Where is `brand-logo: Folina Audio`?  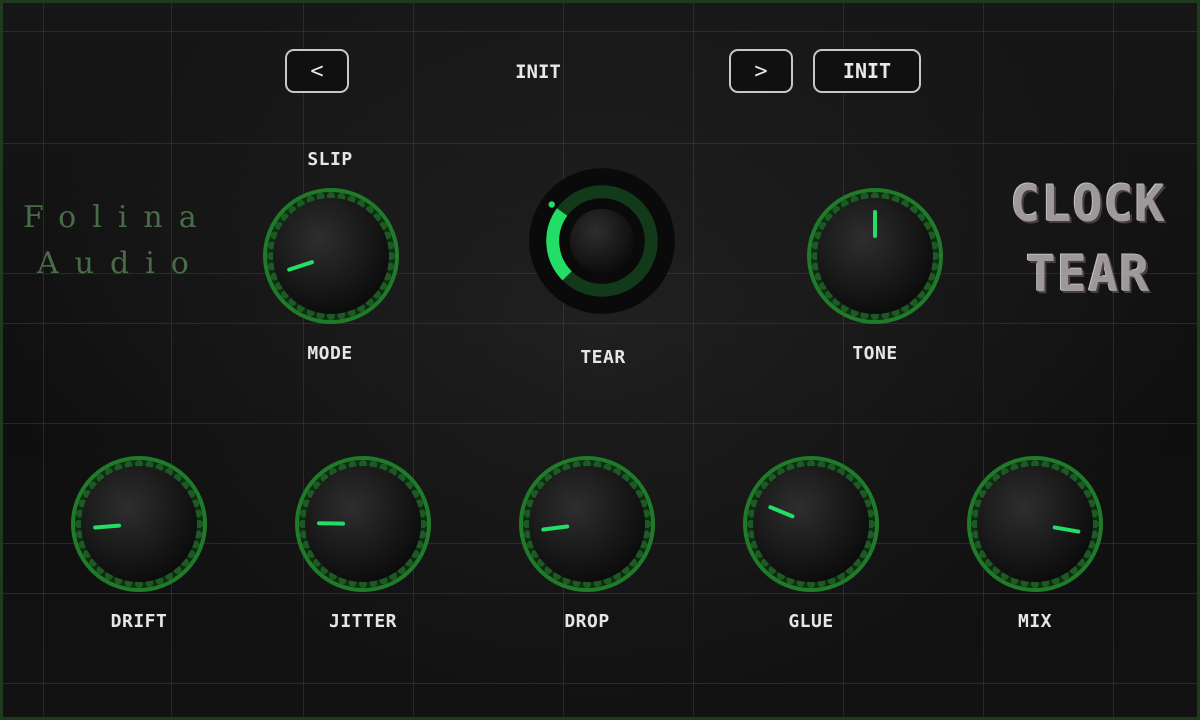 brand-logo: Folina Audio is located at coordinates (133, 241).